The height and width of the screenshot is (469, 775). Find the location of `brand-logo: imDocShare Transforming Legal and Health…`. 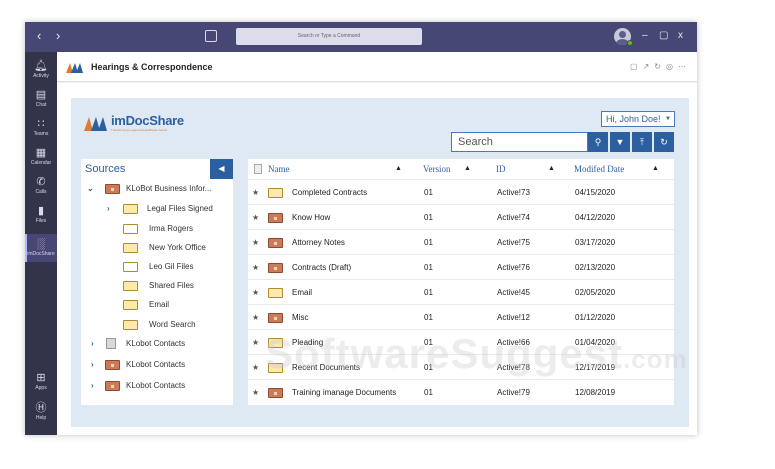

brand-logo: imDocShare Transforming Legal and Health… is located at coordinates (138, 123).